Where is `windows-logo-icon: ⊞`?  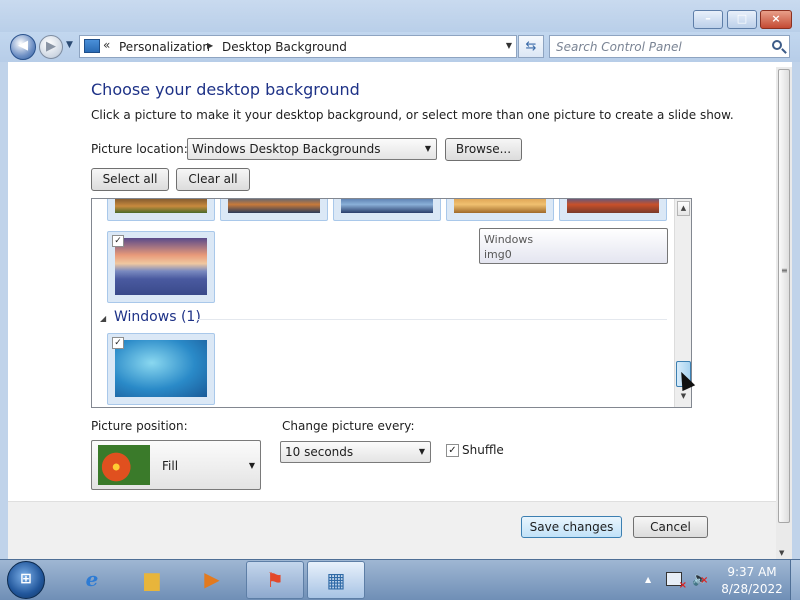
windows-logo-icon: ⊞ is located at coordinates (26, 579).